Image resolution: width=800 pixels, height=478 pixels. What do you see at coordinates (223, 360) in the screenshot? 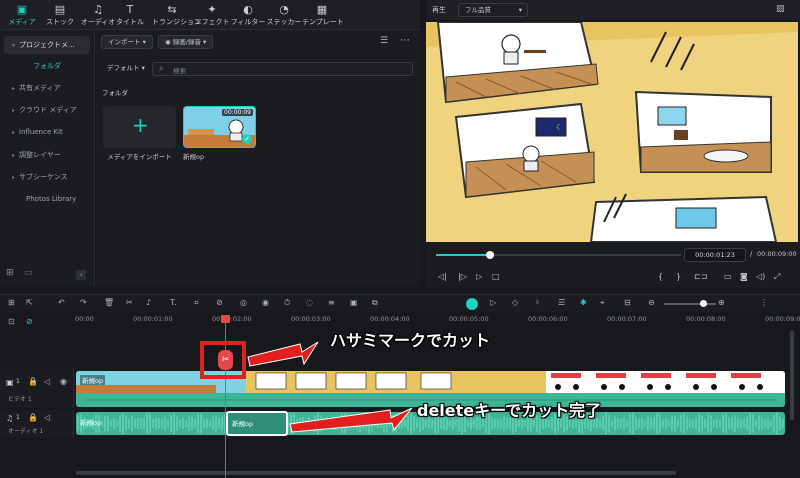
I see `highlight-box` at bounding box center [223, 360].